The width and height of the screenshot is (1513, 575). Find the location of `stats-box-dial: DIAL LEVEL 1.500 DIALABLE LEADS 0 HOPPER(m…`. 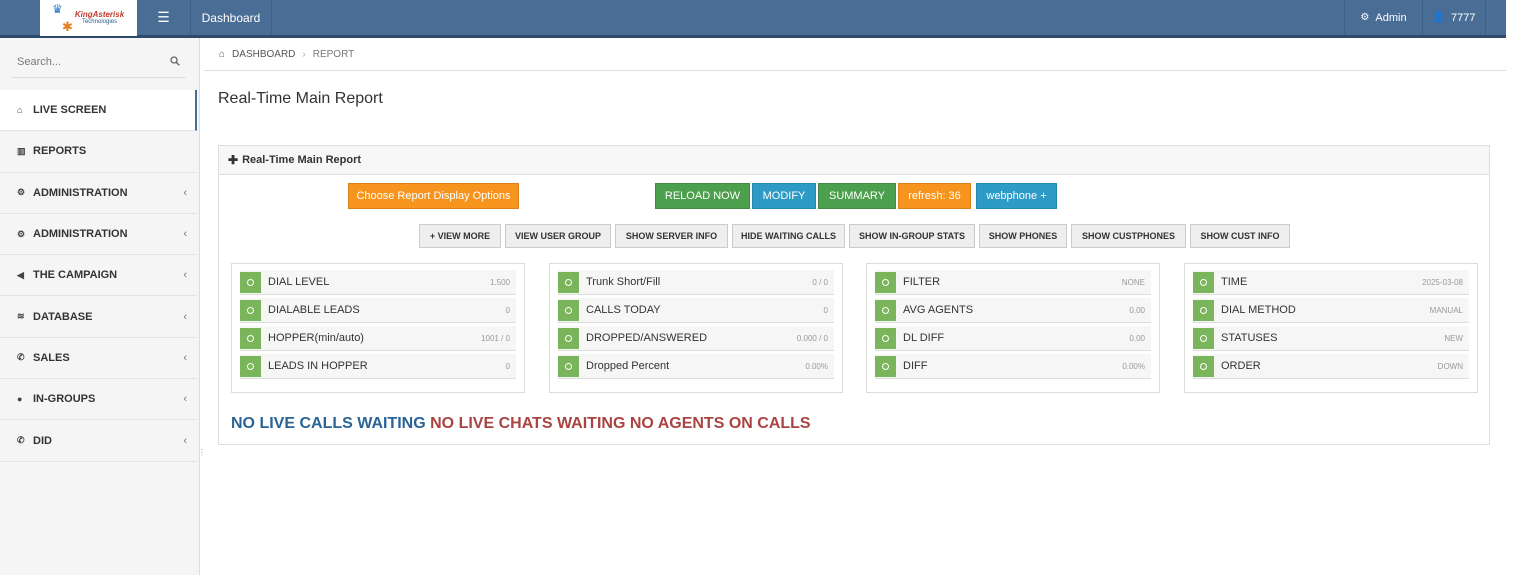

stats-box-dial: DIAL LEVEL 1.500 DIALABLE LEADS 0 HOPPER(m… is located at coordinates (378, 328).